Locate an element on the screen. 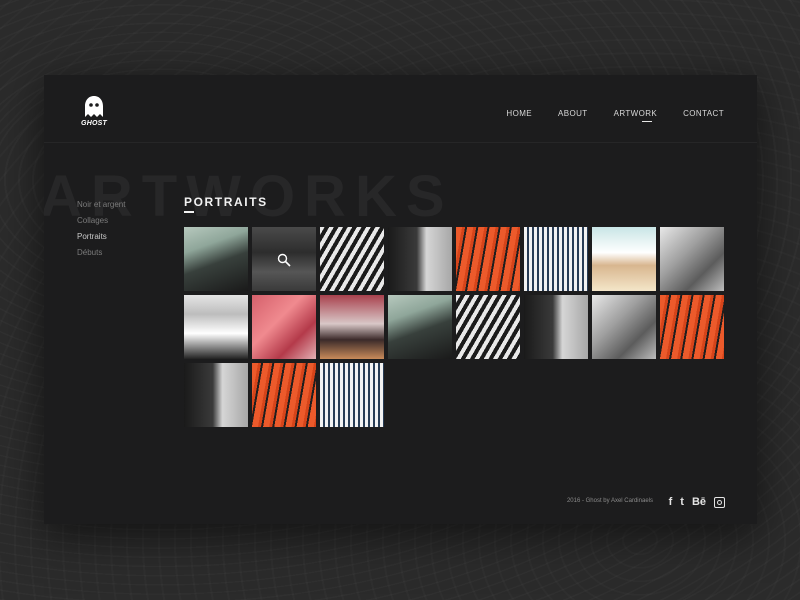 The height and width of the screenshot is (600, 800). footer-credit: 2016 - Ghost by Axel Cardinaels is located at coordinates (609, 501).